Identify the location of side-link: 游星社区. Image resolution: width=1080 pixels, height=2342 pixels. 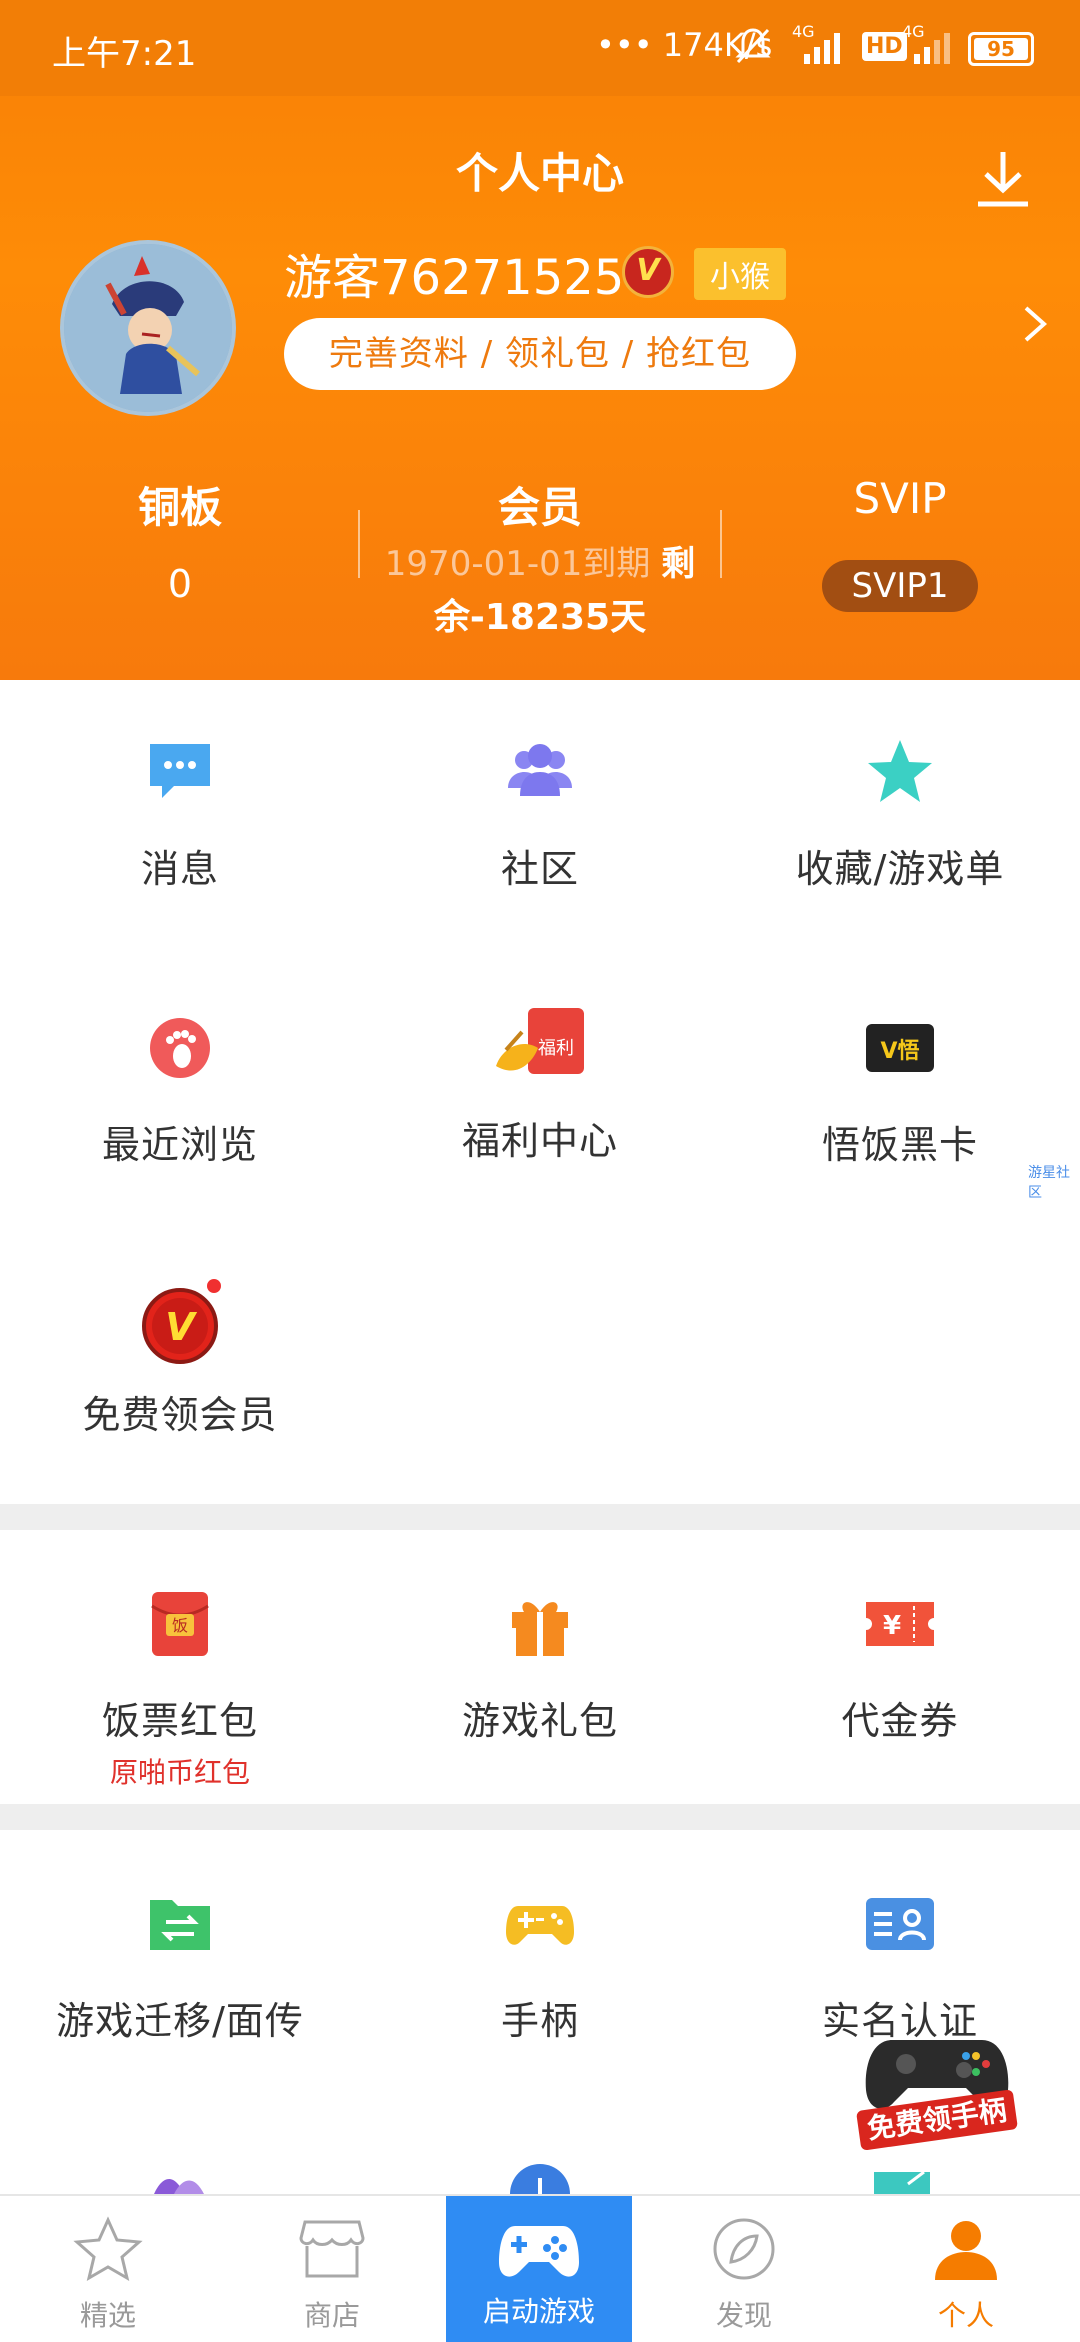
(1054, 1182).